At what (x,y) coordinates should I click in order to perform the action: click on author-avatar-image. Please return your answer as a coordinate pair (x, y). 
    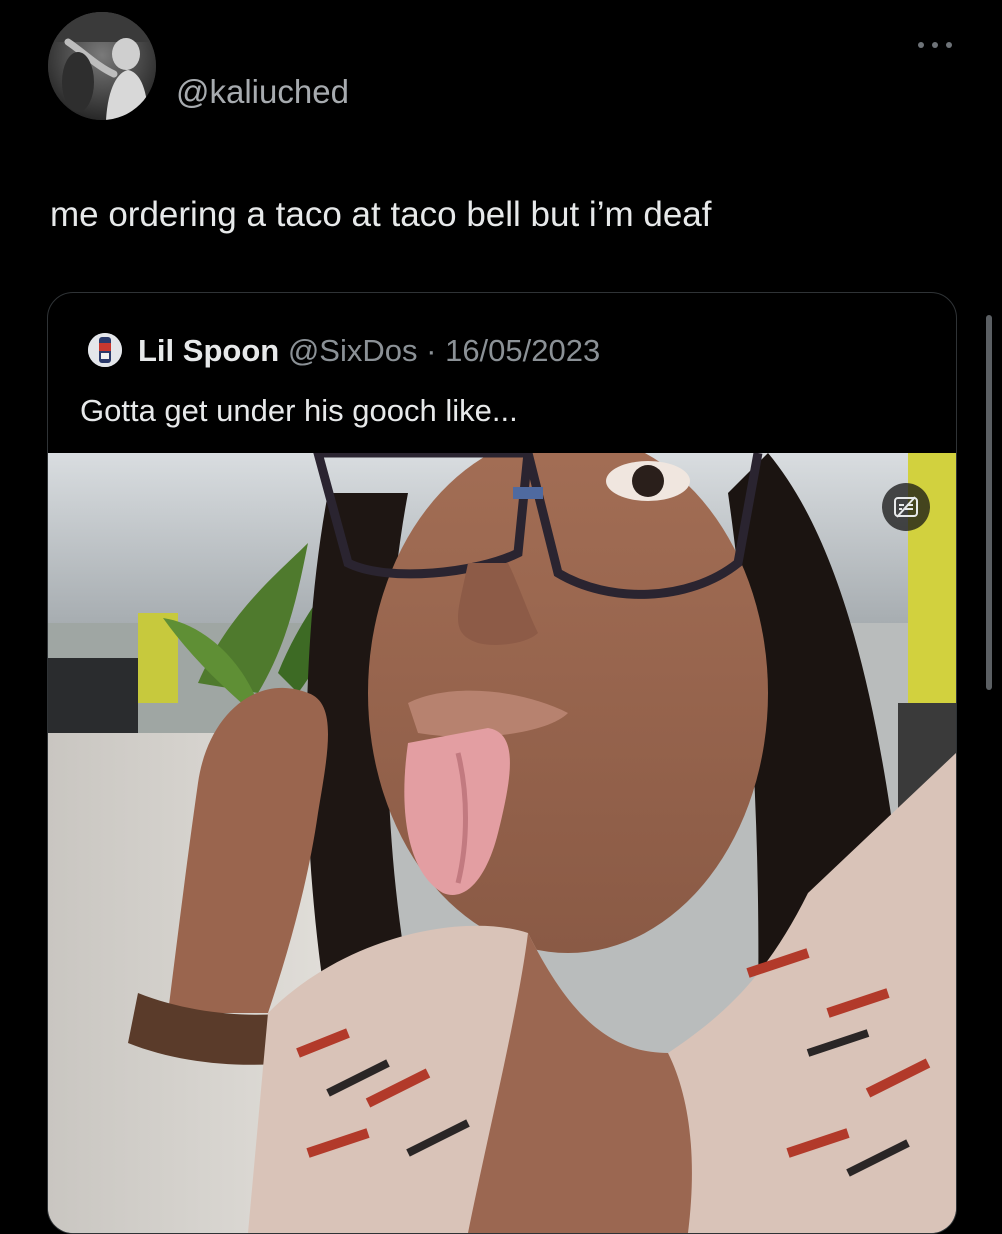
    Looking at the image, I should click on (102, 66).